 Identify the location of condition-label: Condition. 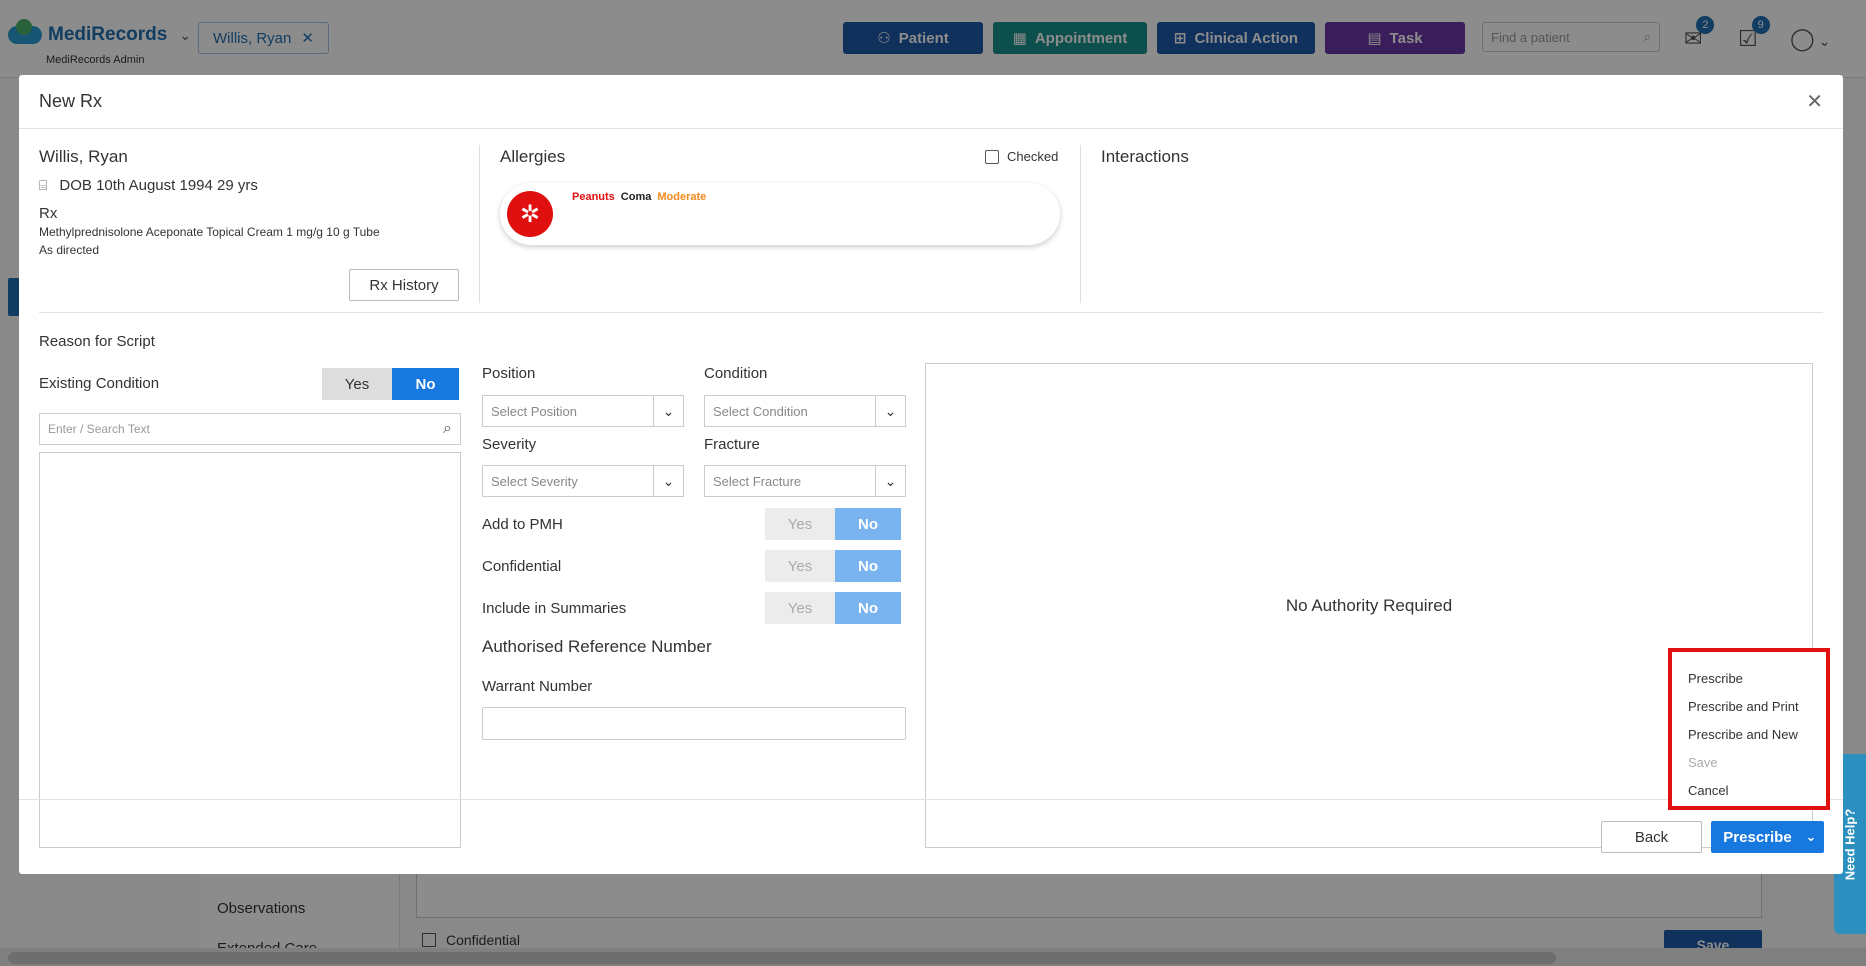
(736, 373).